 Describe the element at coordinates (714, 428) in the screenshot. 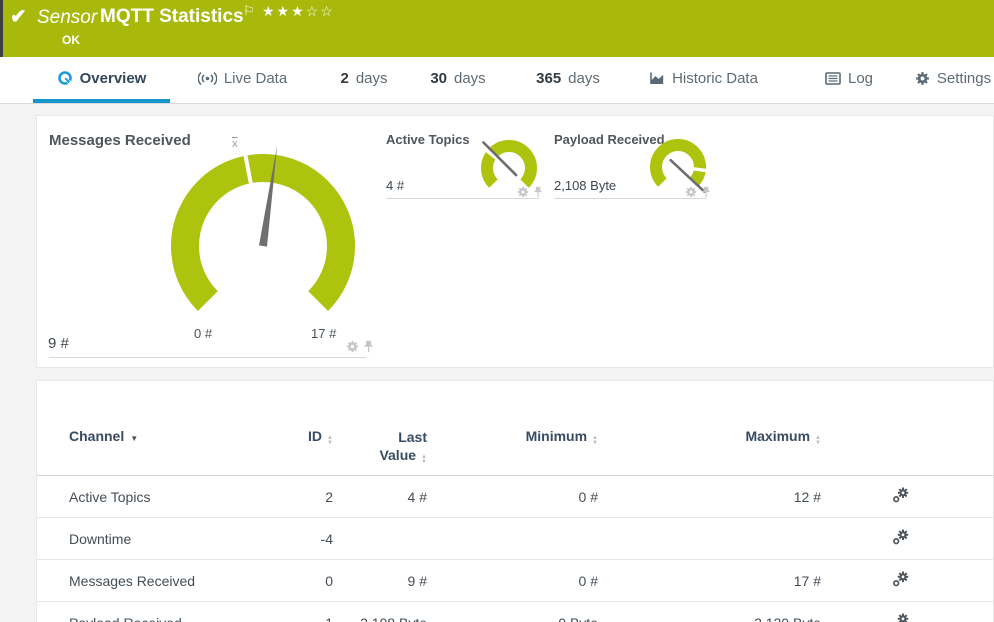

I see `col-header-maximum: Maximum ▲ ▼` at that location.